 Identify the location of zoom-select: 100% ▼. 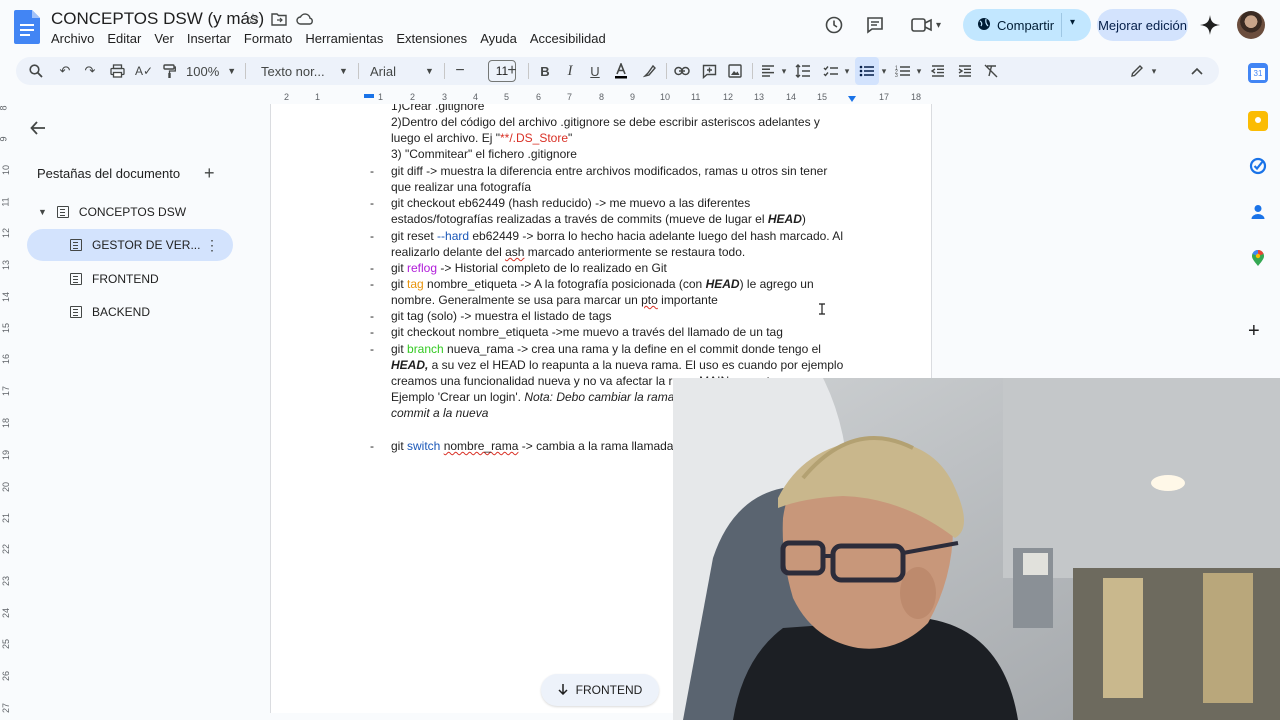
(211, 71).